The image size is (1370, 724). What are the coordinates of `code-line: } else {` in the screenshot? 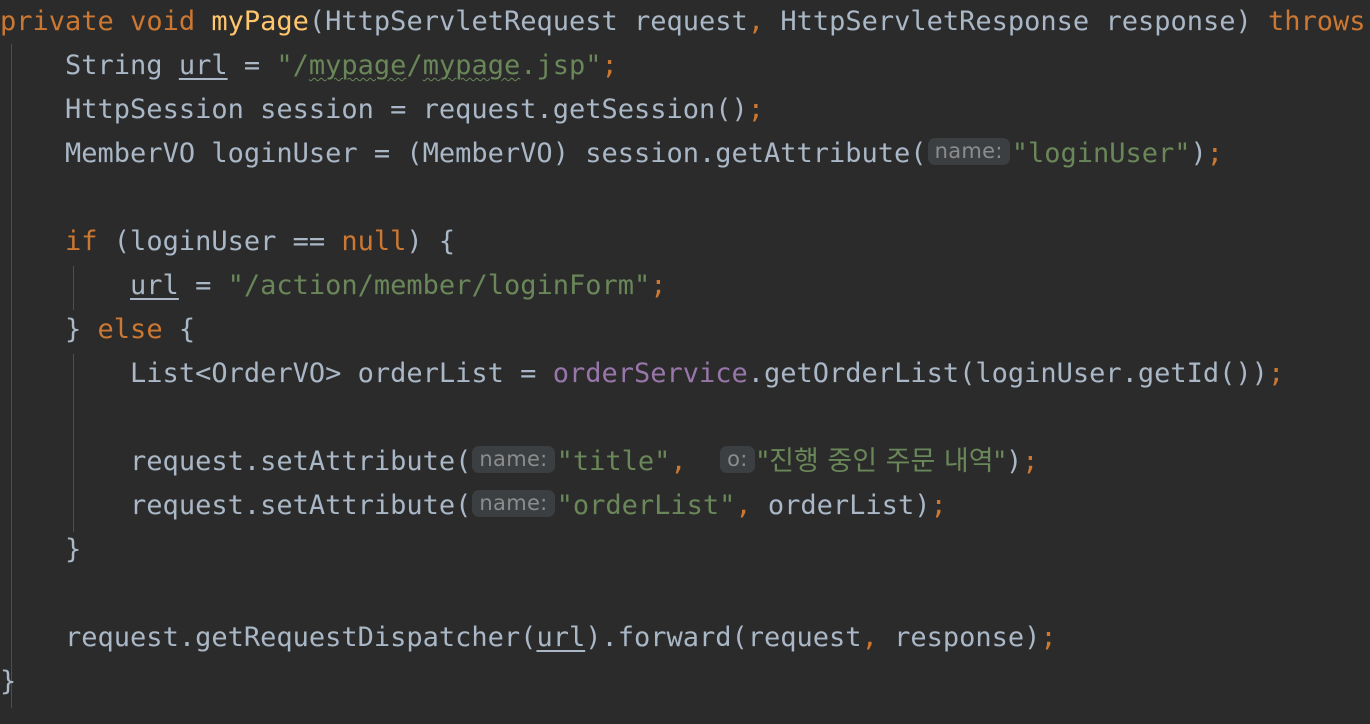 It's located at (685, 330).